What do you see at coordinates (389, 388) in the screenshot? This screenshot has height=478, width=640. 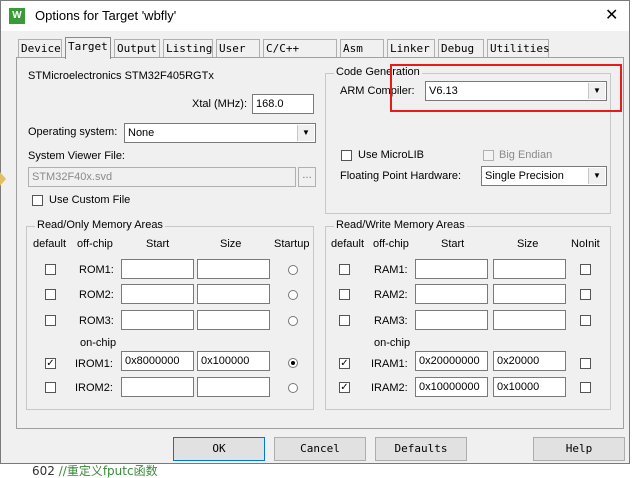 I see `iram2-label: IRAM2:` at bounding box center [389, 388].